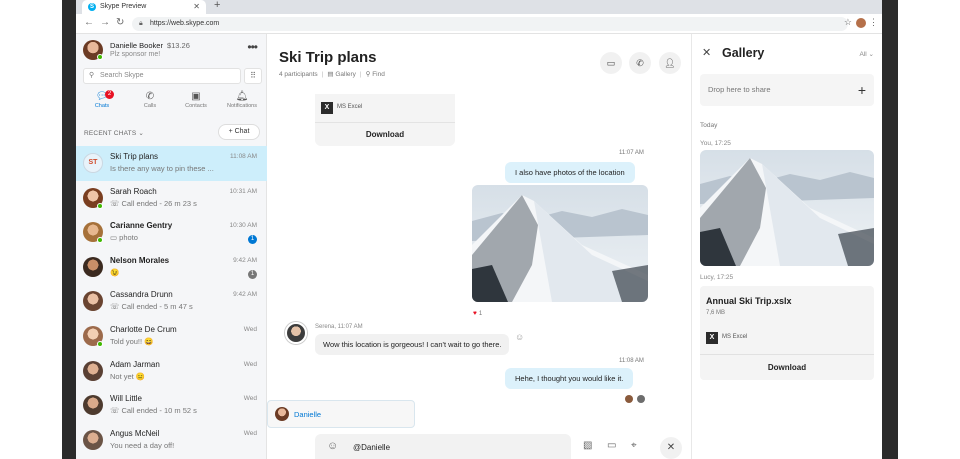 This screenshot has width=960, height=459. Describe the element at coordinates (867, 54) in the screenshot. I see `gallery-filter: All ⌄` at that location.